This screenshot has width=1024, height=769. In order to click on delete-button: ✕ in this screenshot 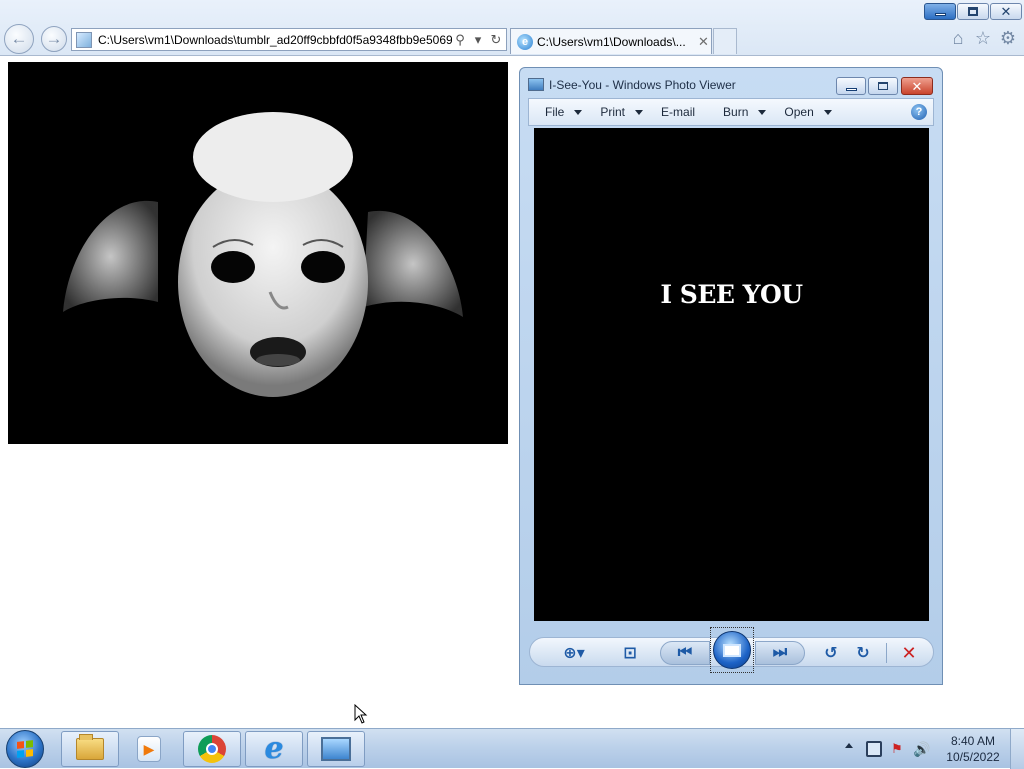, I will do `click(909, 653)`.